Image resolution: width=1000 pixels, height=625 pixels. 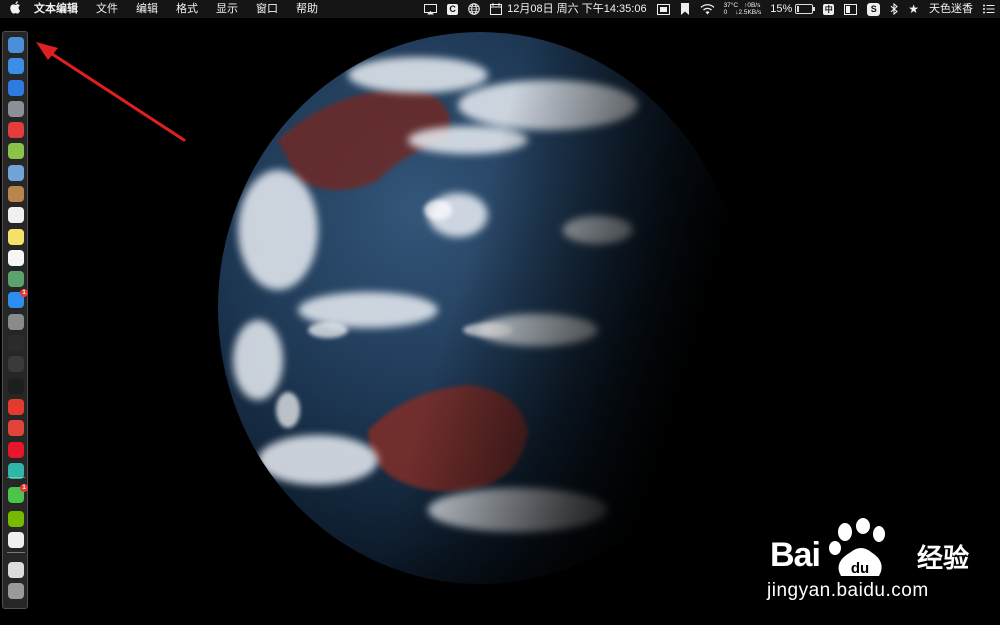 What do you see at coordinates (752, 5) in the screenshot?
I see `net-up-speed: ↑0B/s` at bounding box center [752, 5].